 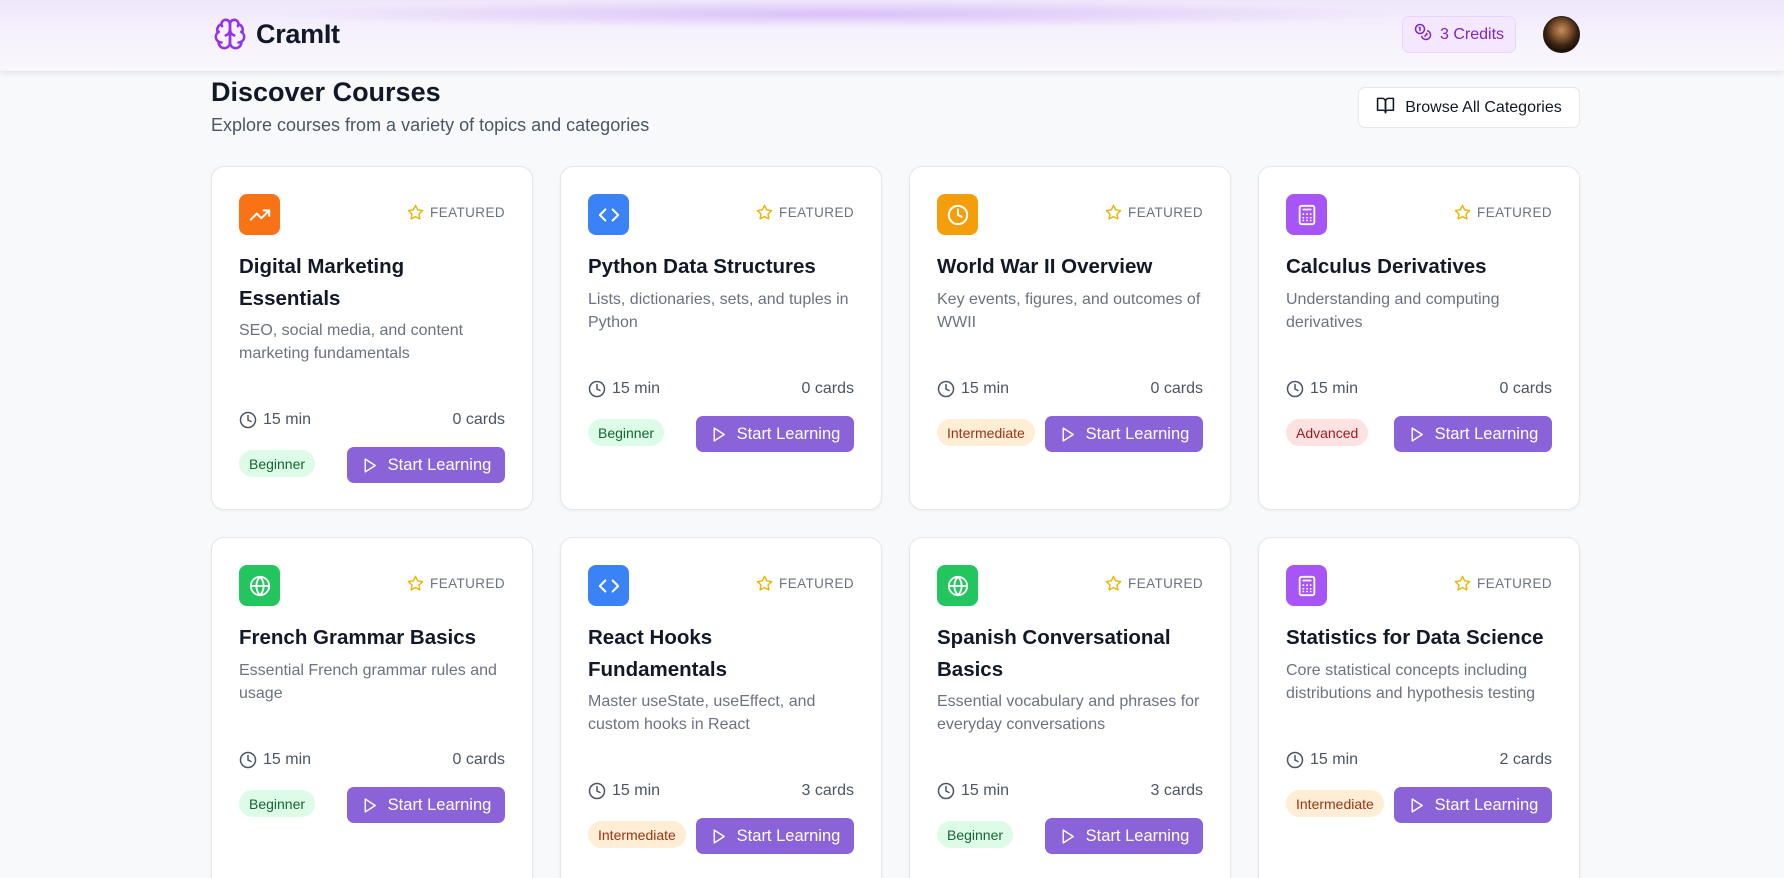 I want to click on user-avatar, so click(x=1561, y=34).